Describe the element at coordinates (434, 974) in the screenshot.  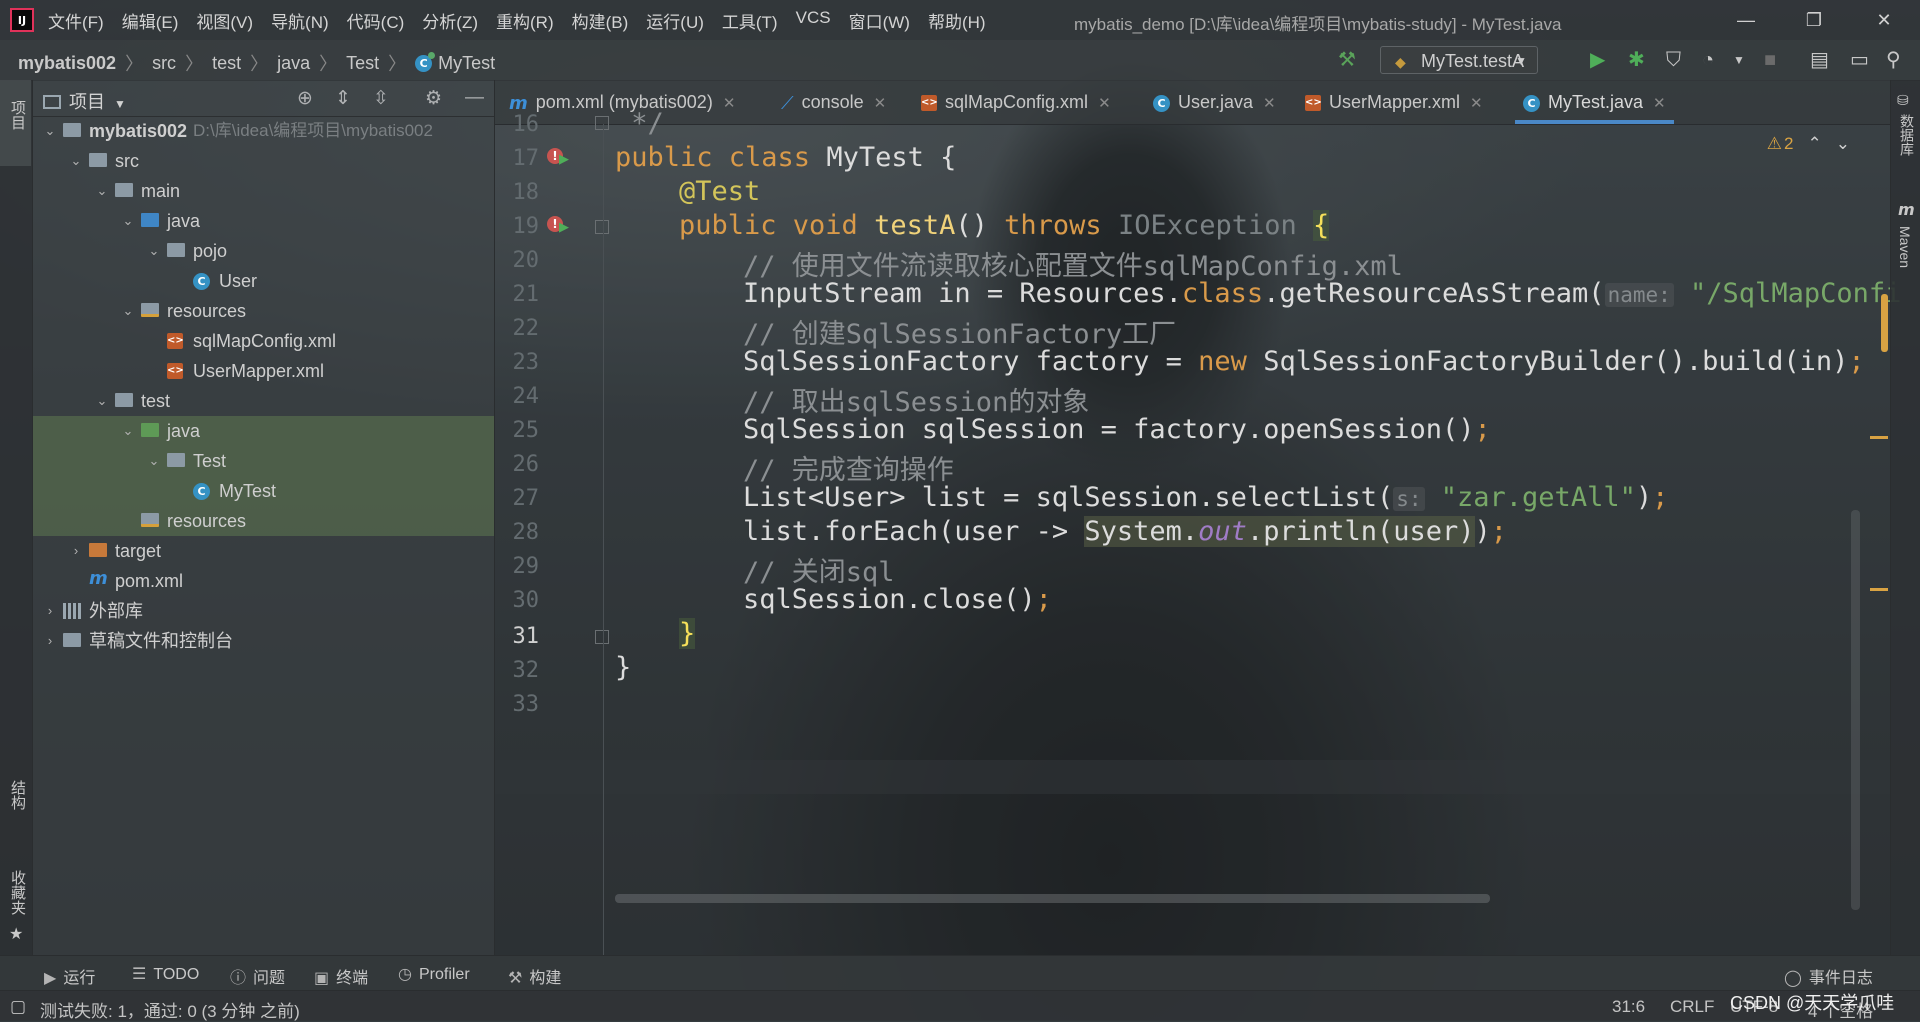
I see `profiler-tool-tab: ◷ Profiler` at that location.